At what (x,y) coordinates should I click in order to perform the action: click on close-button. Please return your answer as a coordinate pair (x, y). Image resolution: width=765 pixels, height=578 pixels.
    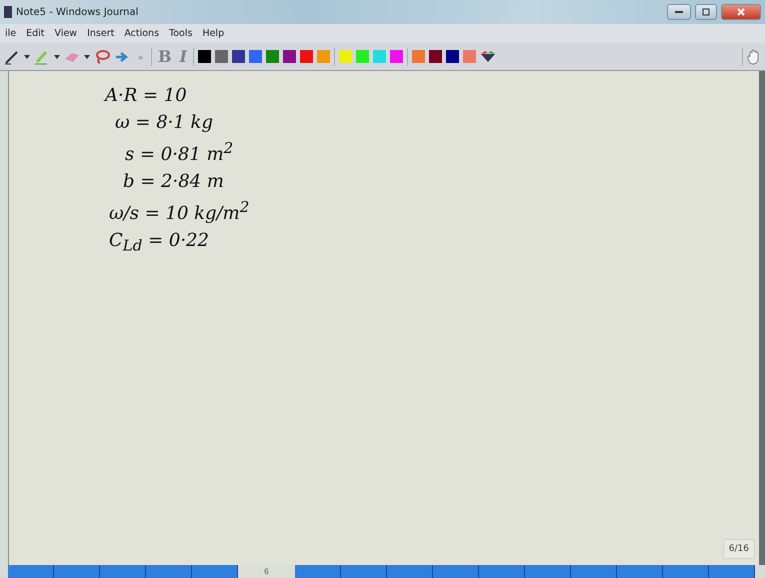
    Looking at the image, I should click on (741, 12).